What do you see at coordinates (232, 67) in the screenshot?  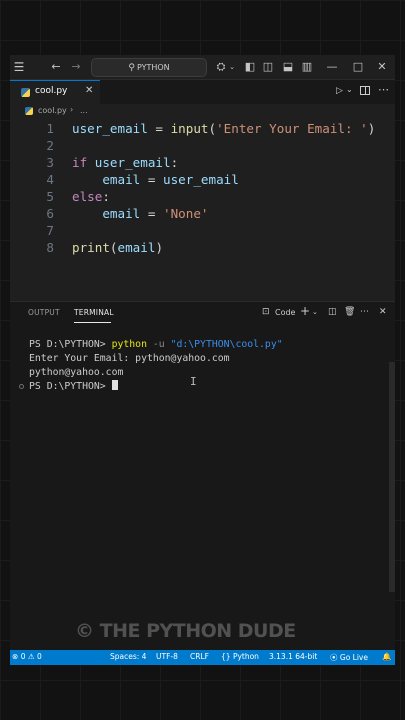 I see `copilot-chevron-icon: ⌄` at bounding box center [232, 67].